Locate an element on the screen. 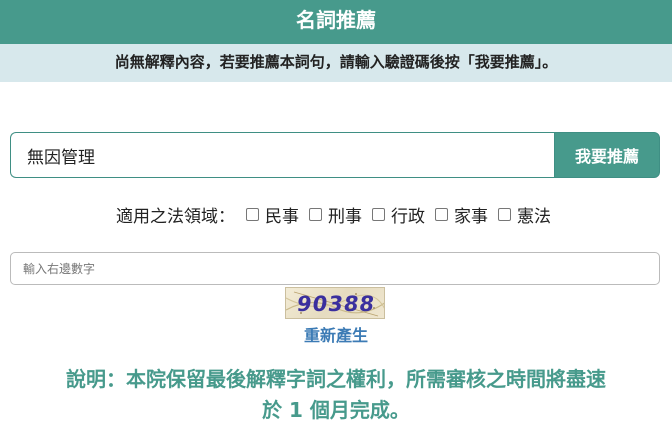 The width and height of the screenshot is (672, 435). domain-option-civil: 民事 is located at coordinates (272, 214).